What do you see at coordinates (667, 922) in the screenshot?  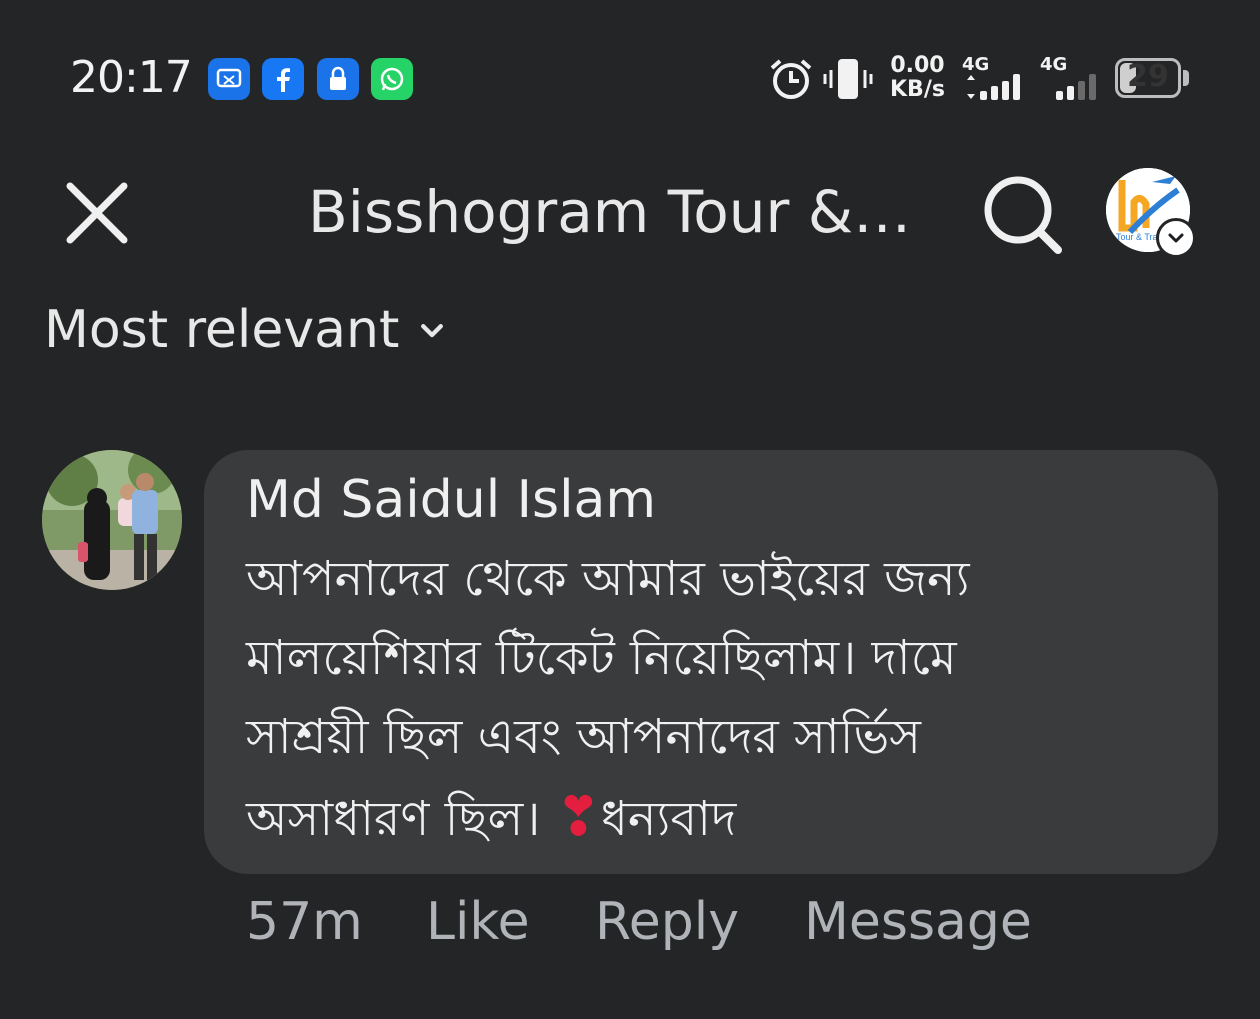 I see `reply-button: Reply` at bounding box center [667, 922].